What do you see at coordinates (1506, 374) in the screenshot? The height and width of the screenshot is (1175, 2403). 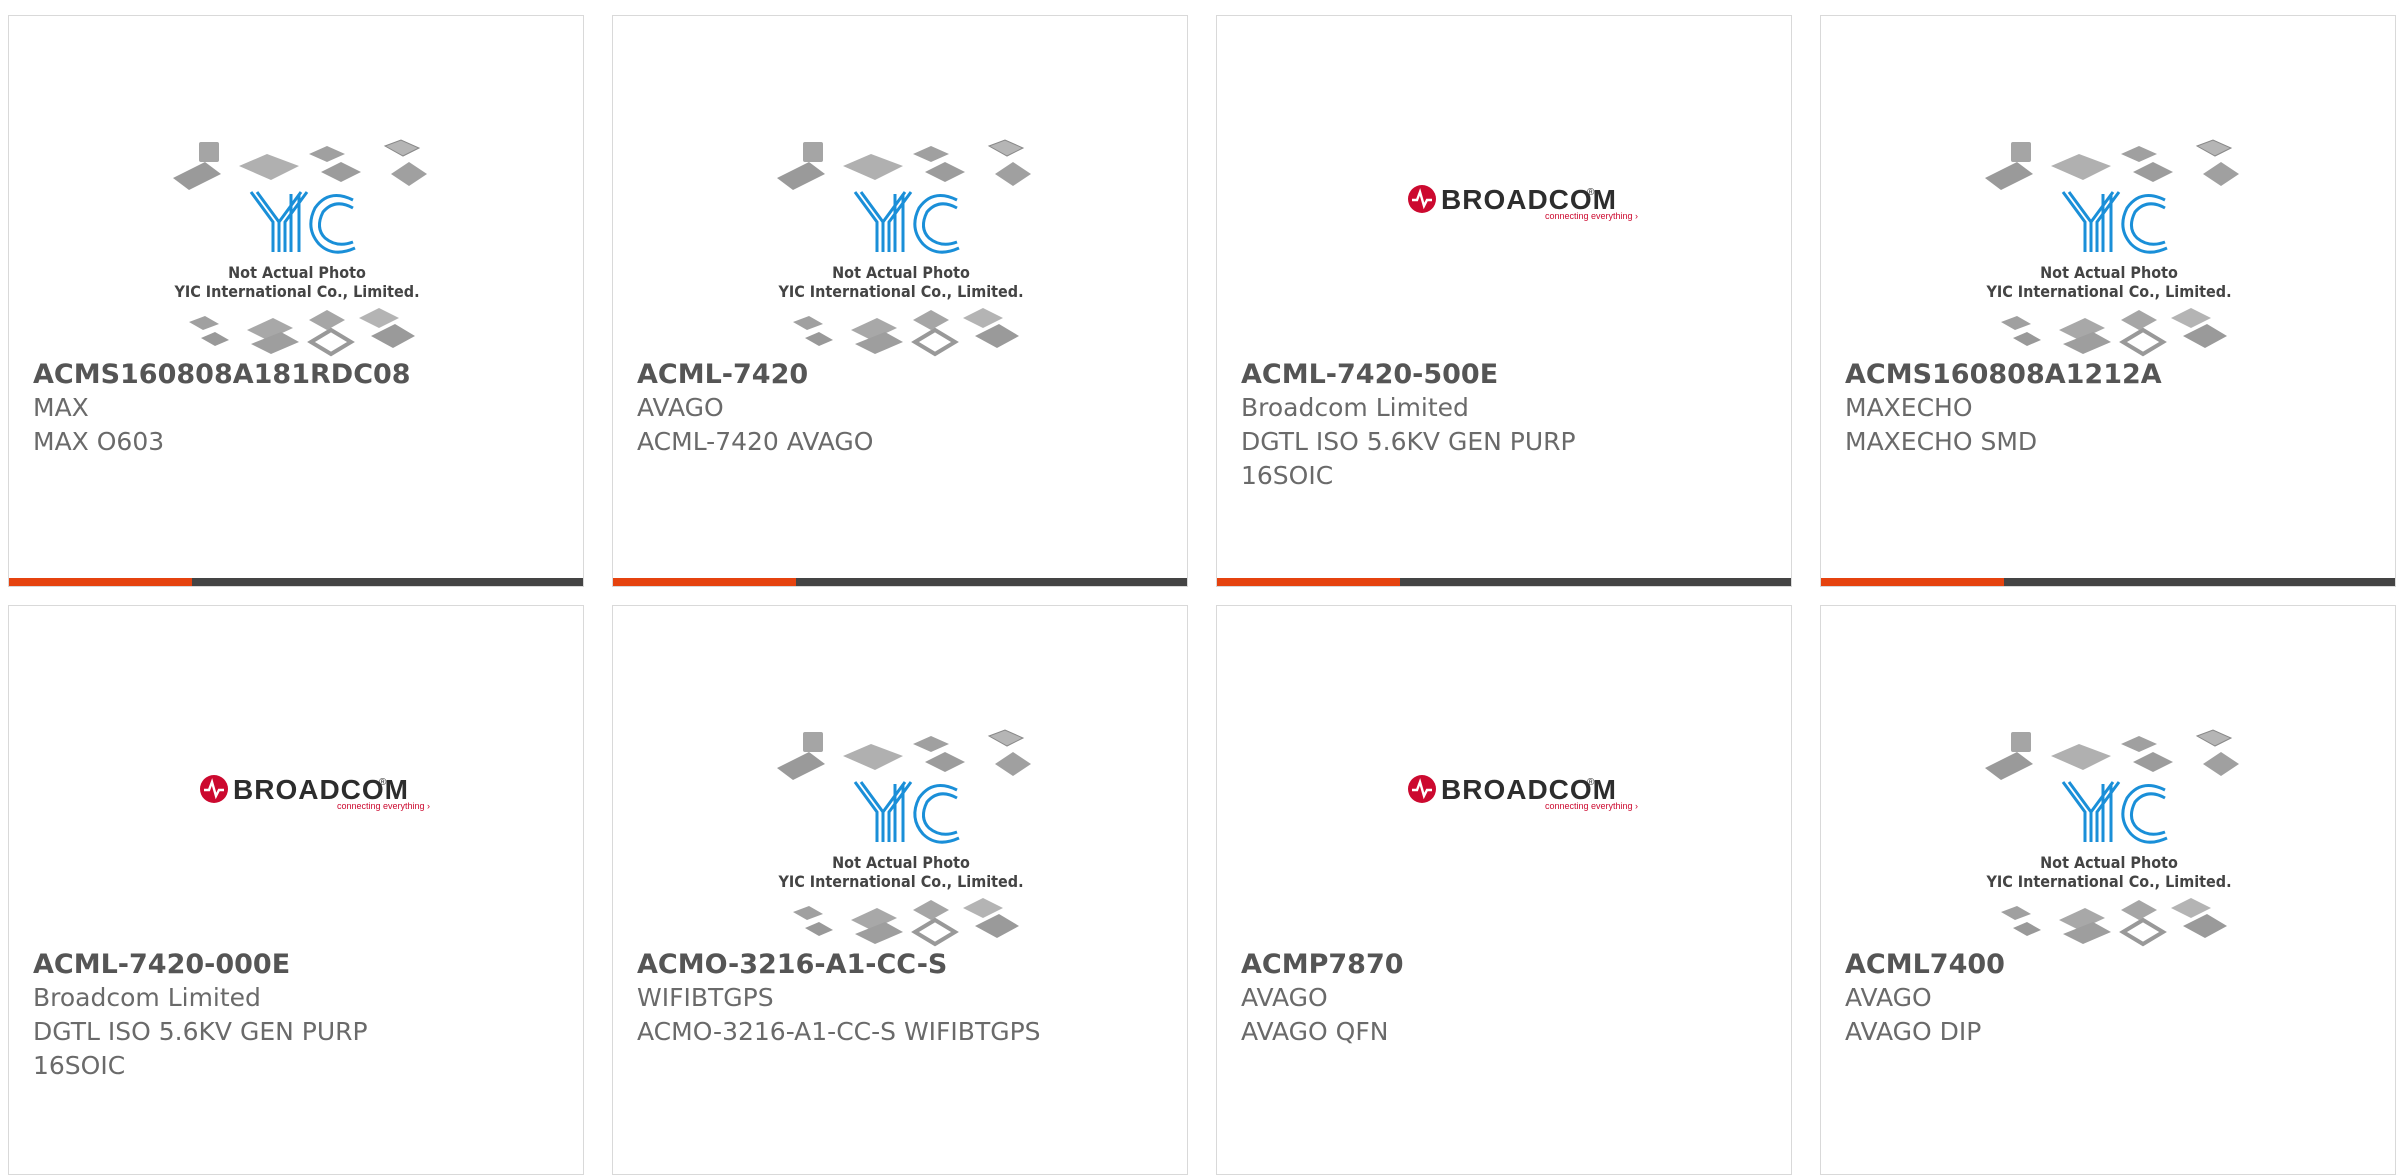 I see `part-number-link: ACML-7420-500E` at bounding box center [1506, 374].